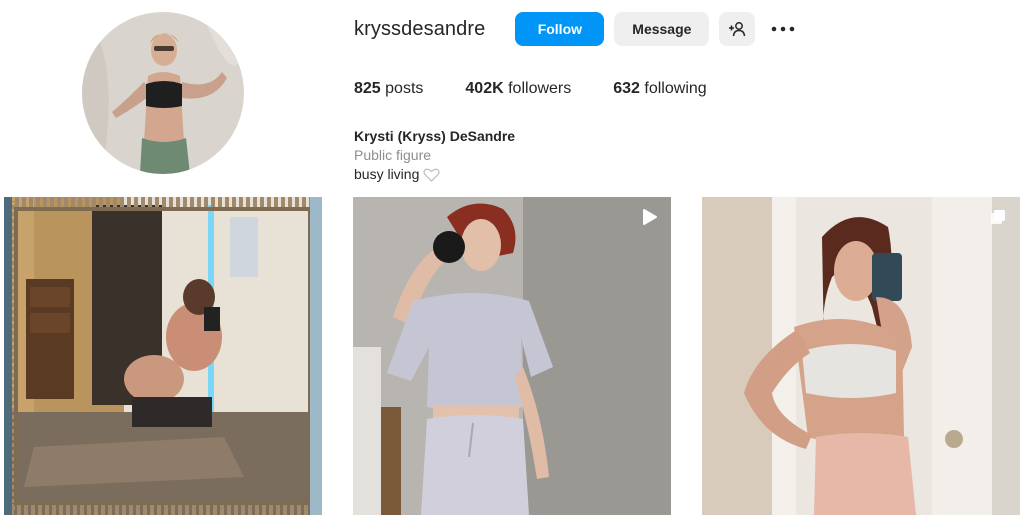 This screenshot has width=1024, height=520. I want to click on avatar-photo, so click(163, 93).